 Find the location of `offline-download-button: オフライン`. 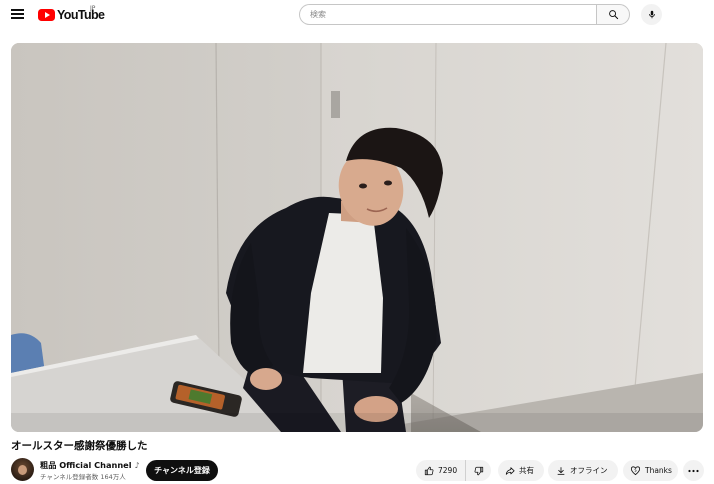

offline-download-button: オフライン is located at coordinates (583, 470).